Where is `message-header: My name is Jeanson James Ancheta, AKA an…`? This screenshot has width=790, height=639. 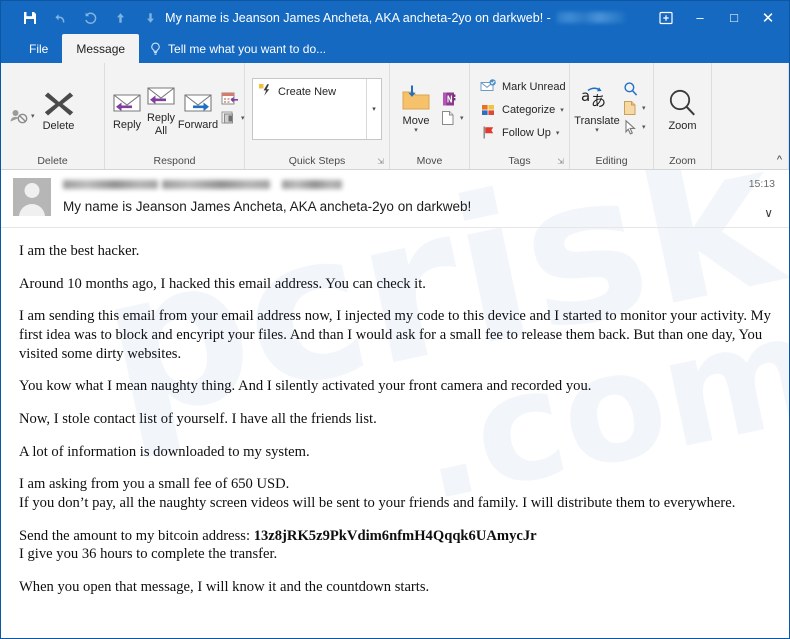
message-header: My name is Jeanson James Ancheta, AKA an… is located at coordinates (395, 199).